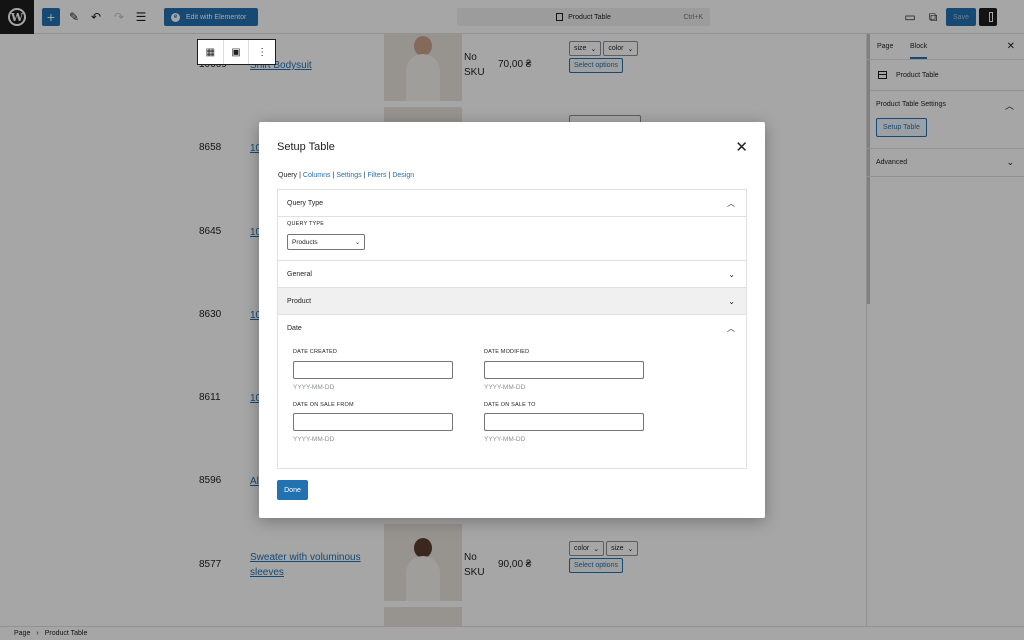  I want to click on block-layout-button: ▣, so click(237, 52).